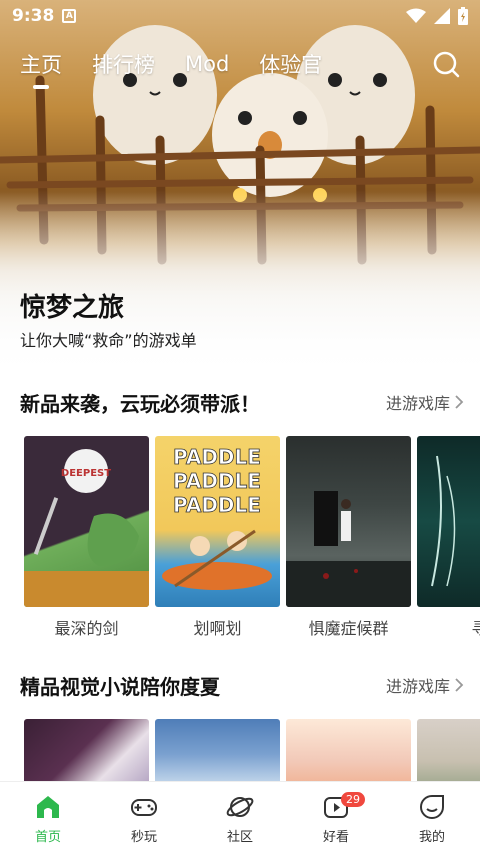 The image size is (480, 853). I want to click on game-card: 惧魔症候群, so click(348, 537).